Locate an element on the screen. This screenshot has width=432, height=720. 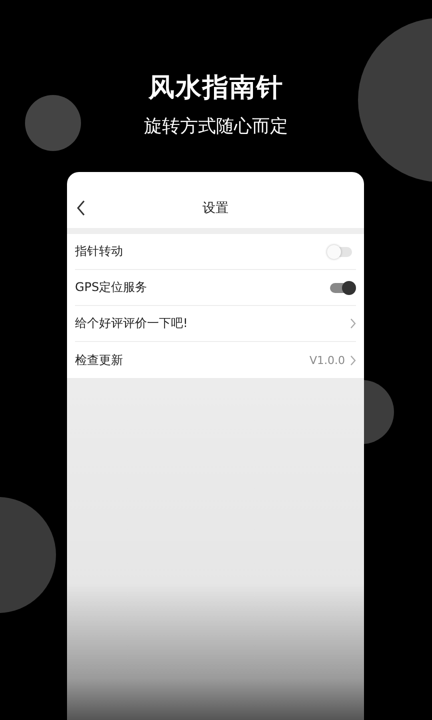
settings-row: GPS定位服务 is located at coordinates (215, 288).